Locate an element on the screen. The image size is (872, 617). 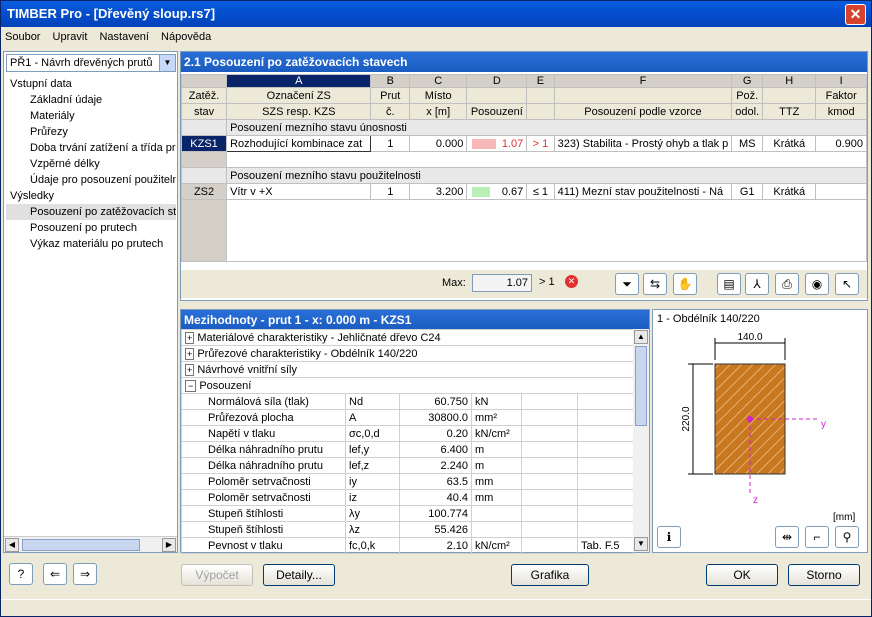
tree-item: Vzpěrné délky is located at coordinates (91, 164).